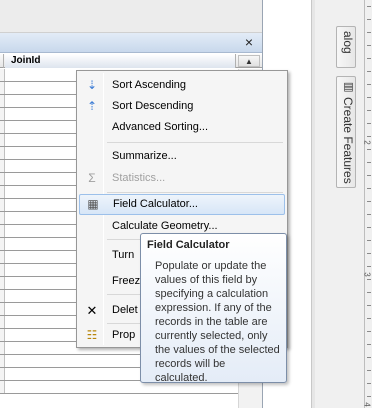  Describe the element at coordinates (348, 86) in the screenshot. I see `create-features-icon: ▤` at that location.